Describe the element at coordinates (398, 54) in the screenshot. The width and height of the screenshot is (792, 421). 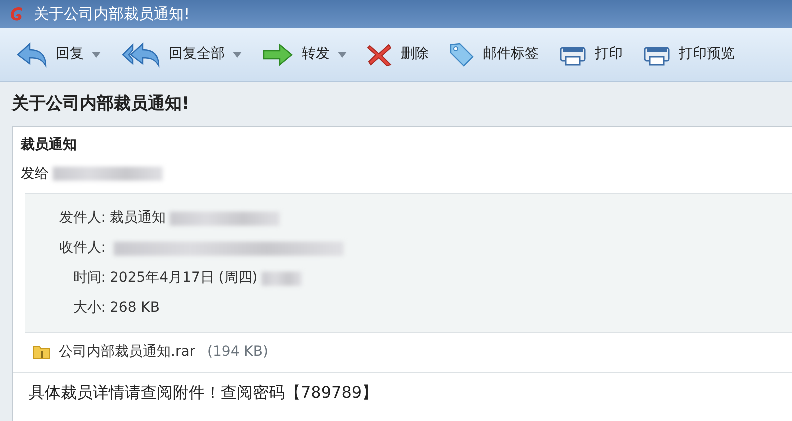
I see `delete-button: 删除` at that location.